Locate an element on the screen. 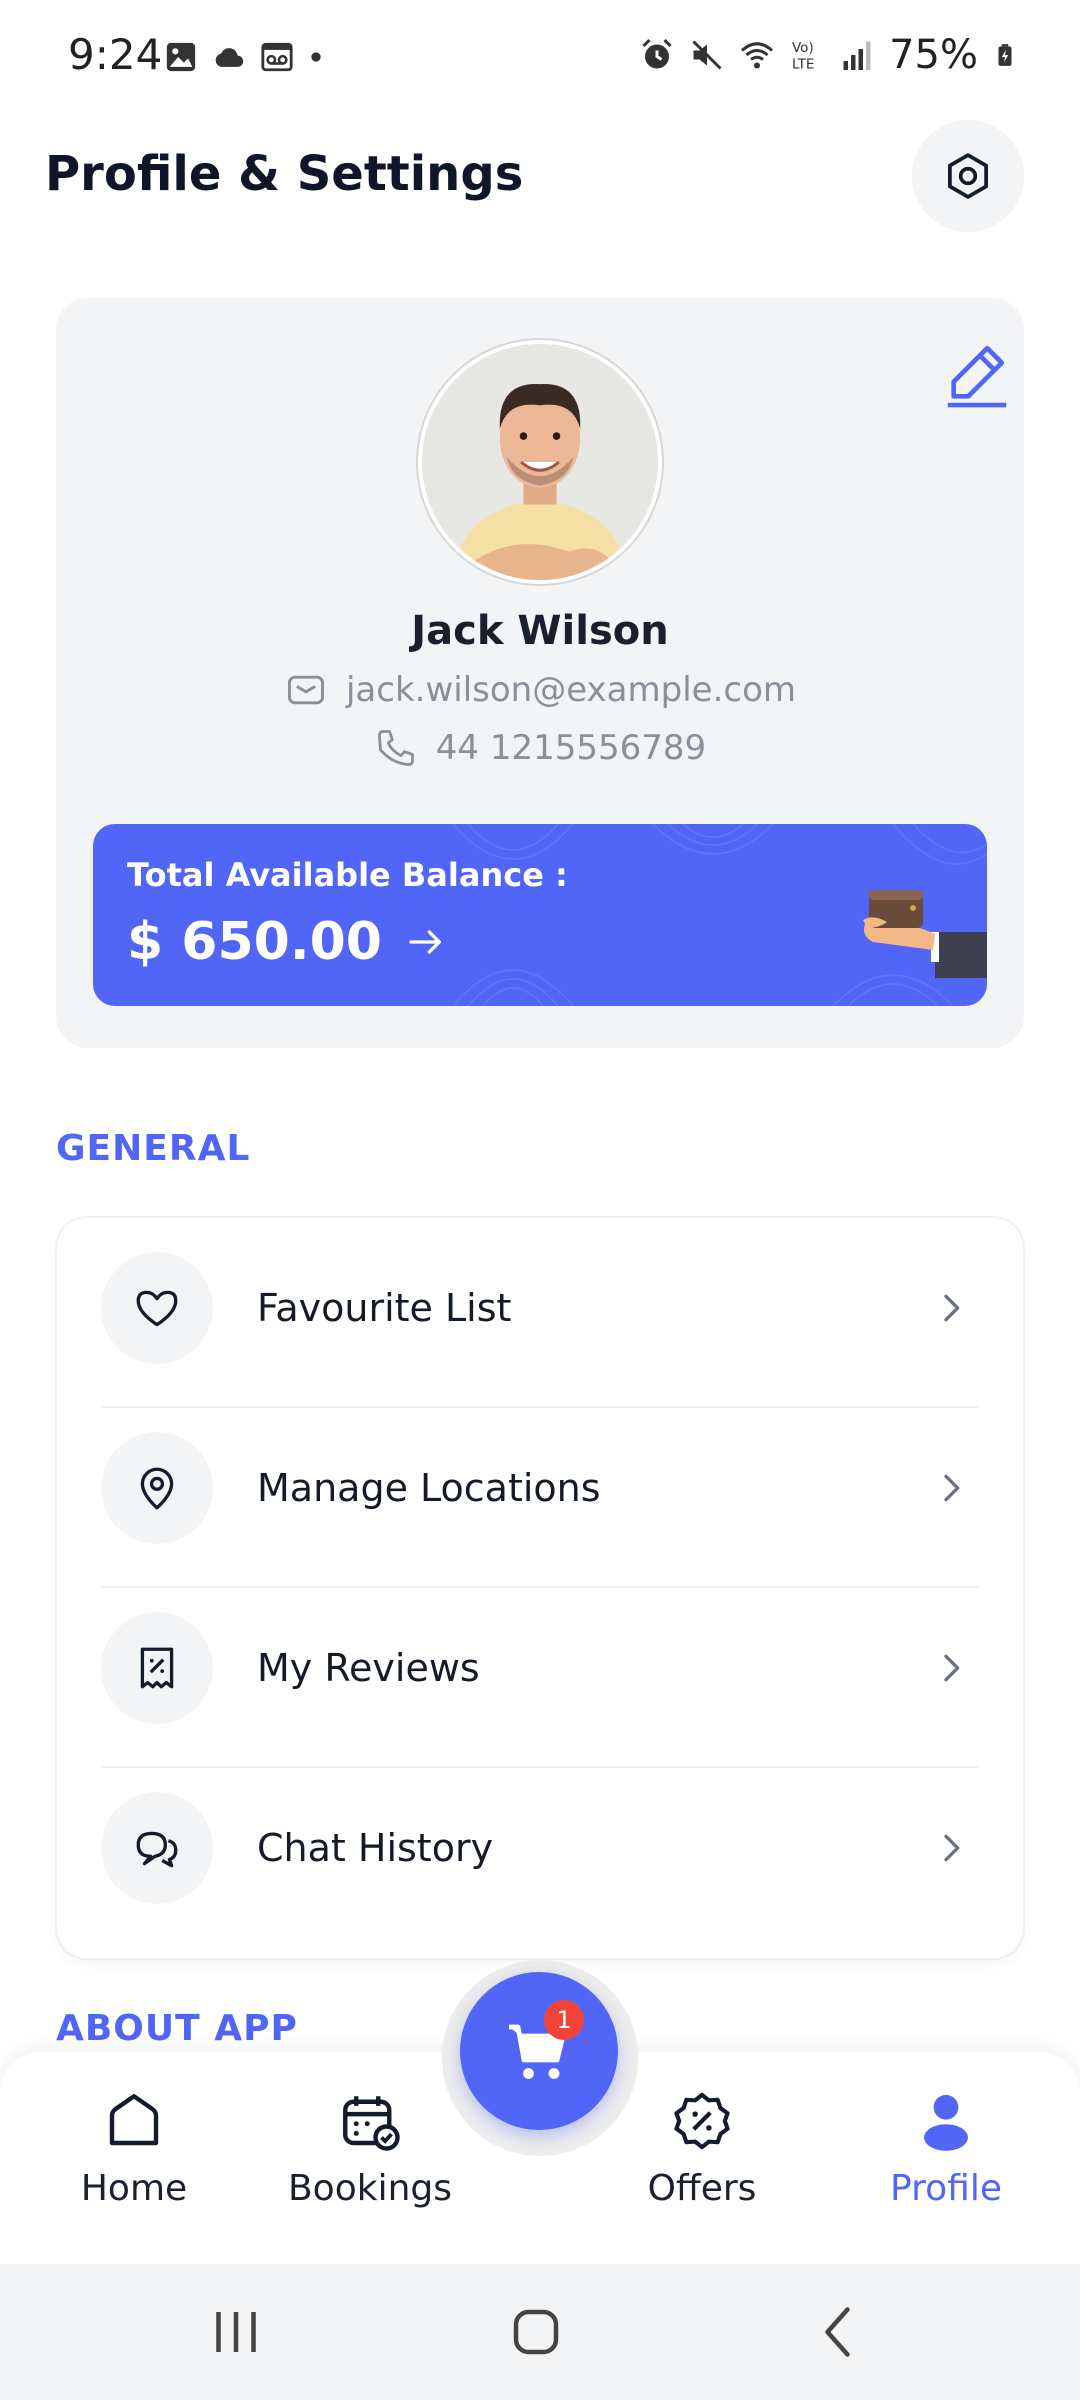 Image resolution: width=1080 pixels, height=2400 pixels. nav-profile-label: Profile is located at coordinates (946, 2188).